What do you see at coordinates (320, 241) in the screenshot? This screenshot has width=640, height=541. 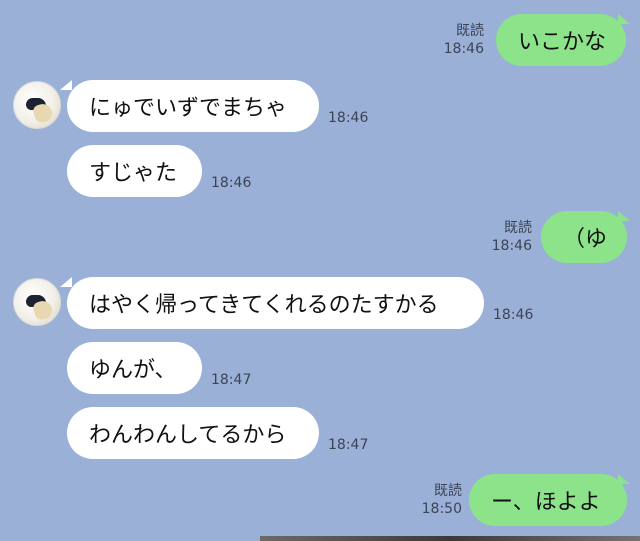 I see `message-row-outgoing: 既読 18:46 （ゆ` at bounding box center [320, 241].